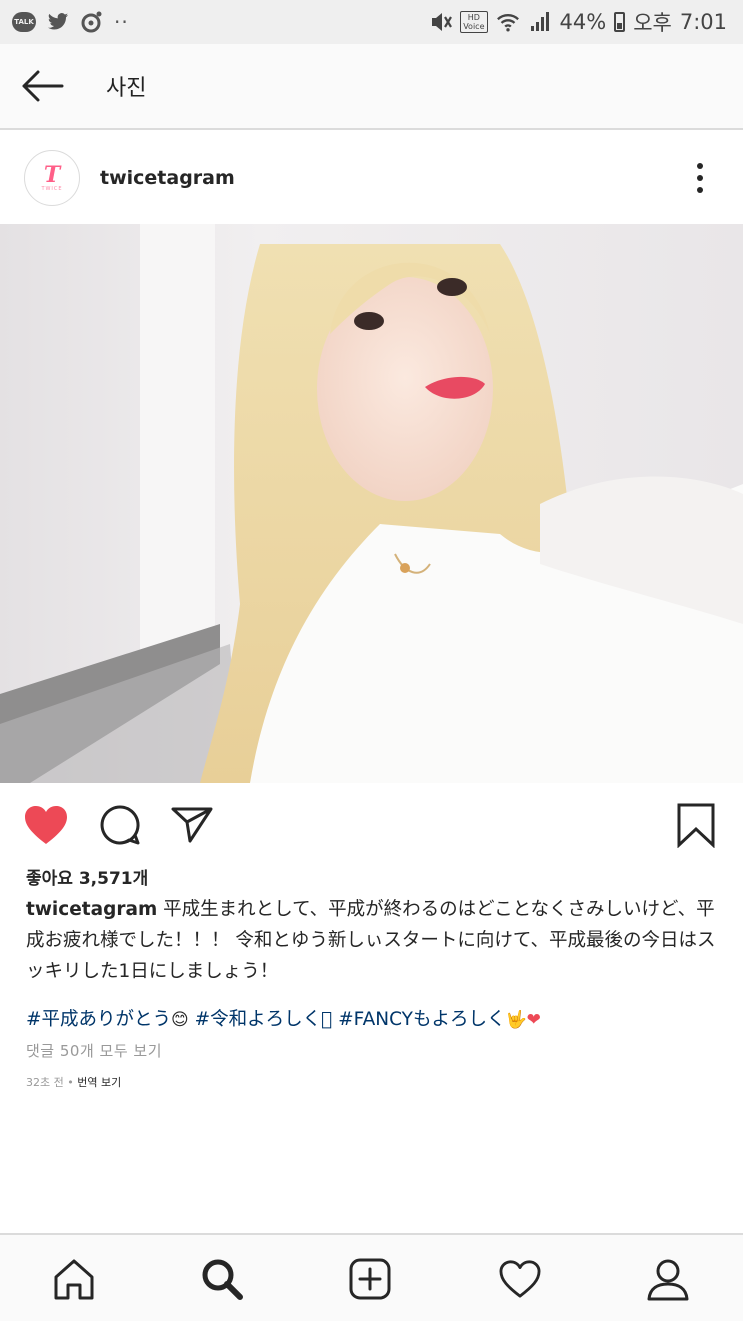  I want to click on hashtags: #平成ありがとう😊 #令和よろしく󾠛 #FANCYもよろしく🤟❤, so click(283, 1020).